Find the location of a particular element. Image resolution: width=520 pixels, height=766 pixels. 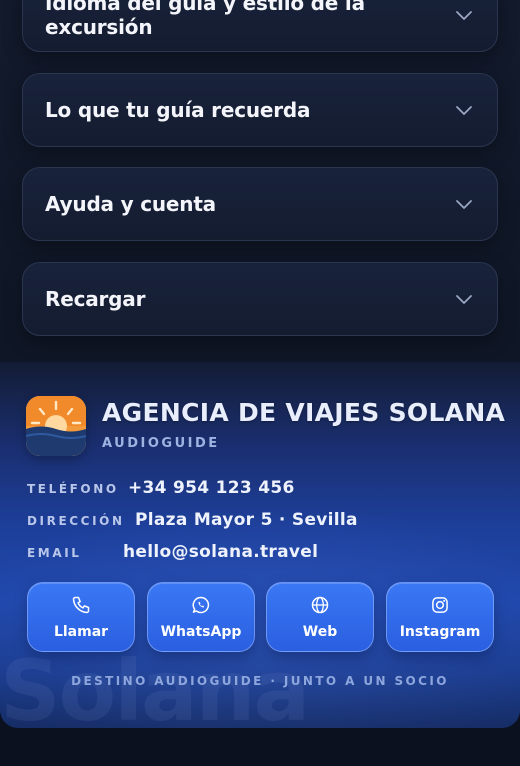

instagram-icon is located at coordinates (440, 605).